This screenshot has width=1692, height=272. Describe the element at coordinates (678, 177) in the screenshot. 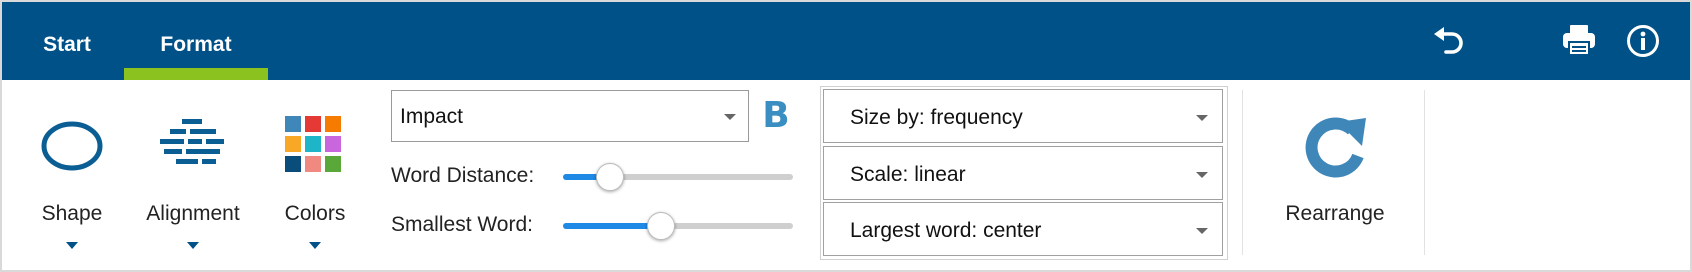

I see `word-distance-slider` at that location.